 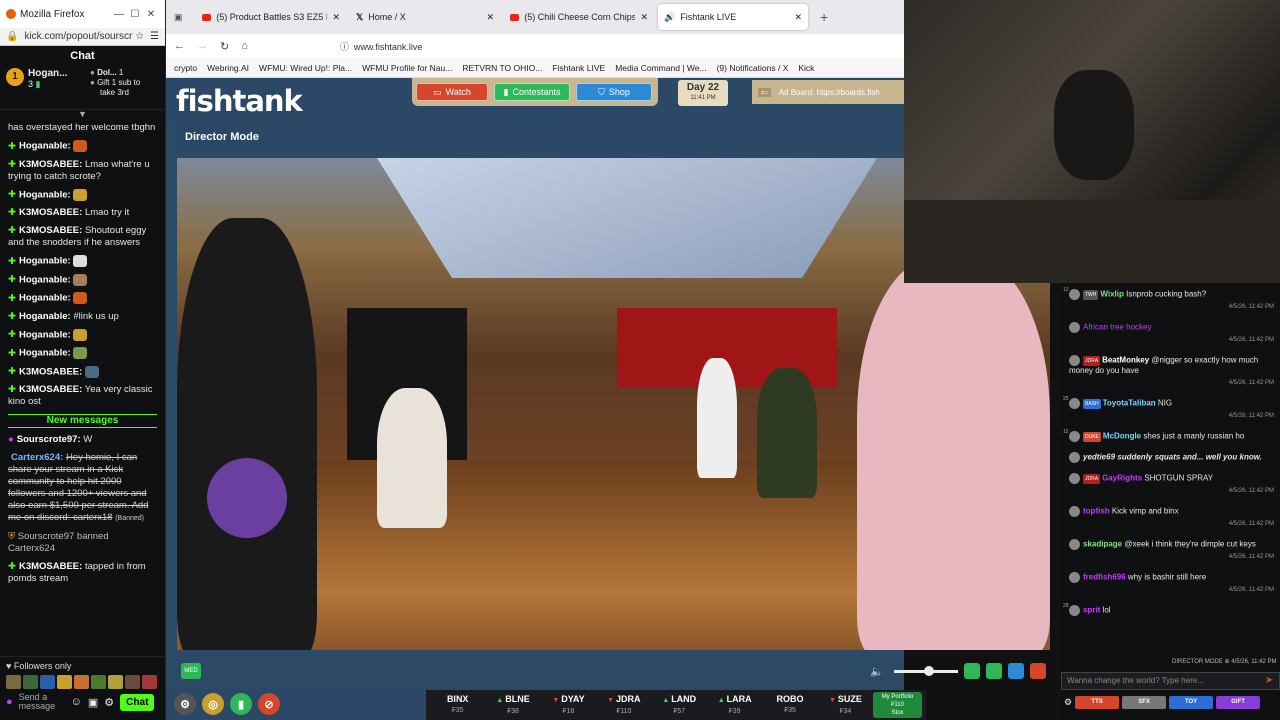 What do you see at coordinates (929, 670) in the screenshot?
I see `volume-knob` at bounding box center [929, 670].